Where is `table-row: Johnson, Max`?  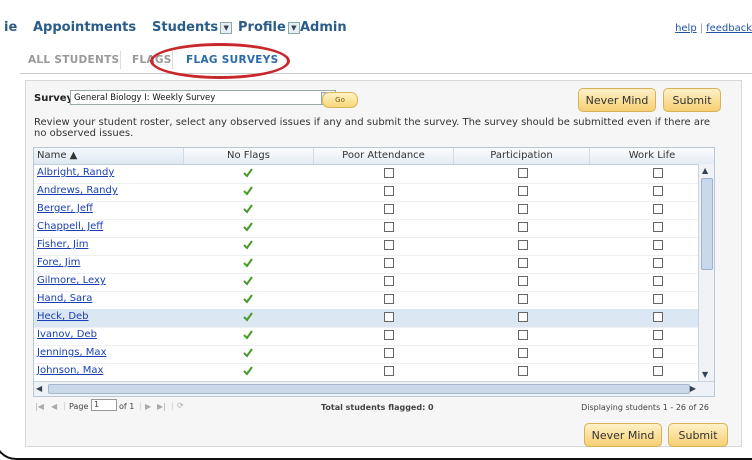
table-row: Johnson, Max is located at coordinates (374, 372).